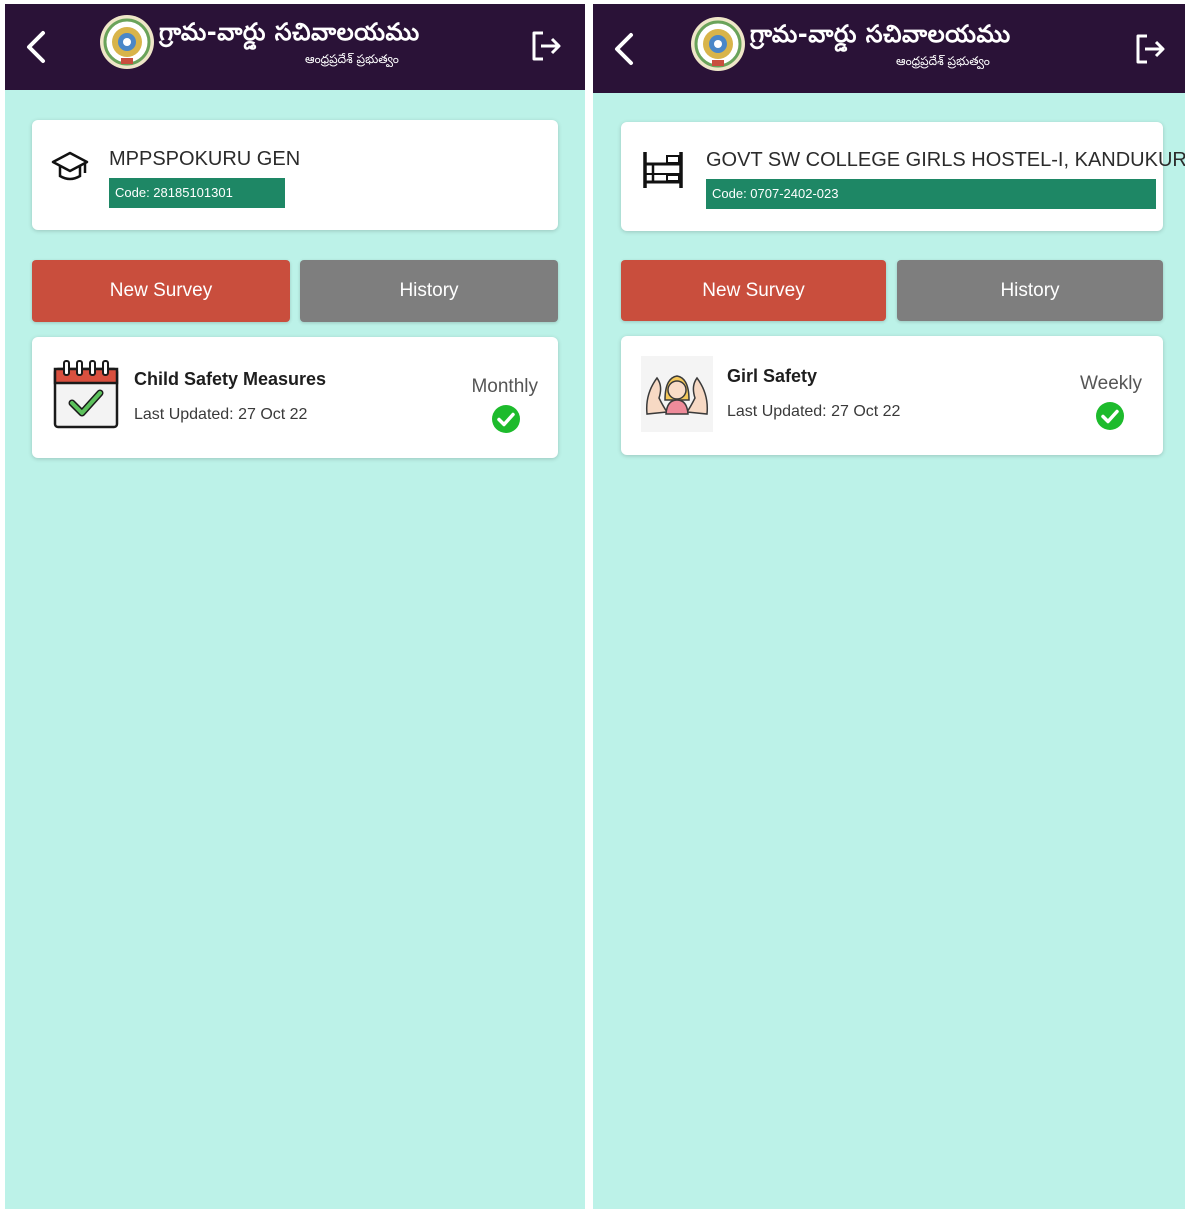 This screenshot has width=1185, height=1209. I want to click on graduation-cap-icon, so click(70, 166).